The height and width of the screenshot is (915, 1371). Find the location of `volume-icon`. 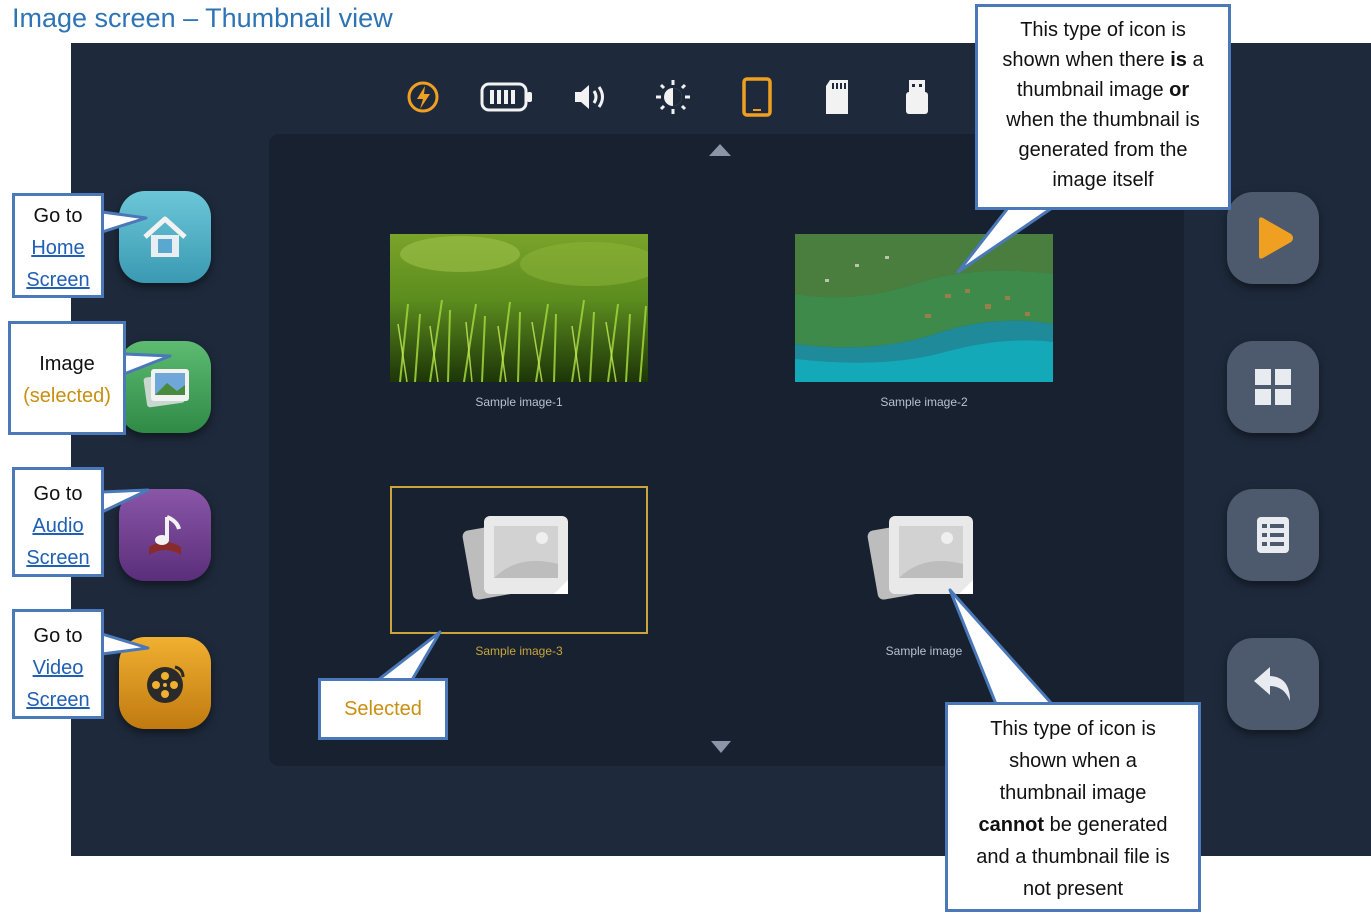

volume-icon is located at coordinates (591, 97).